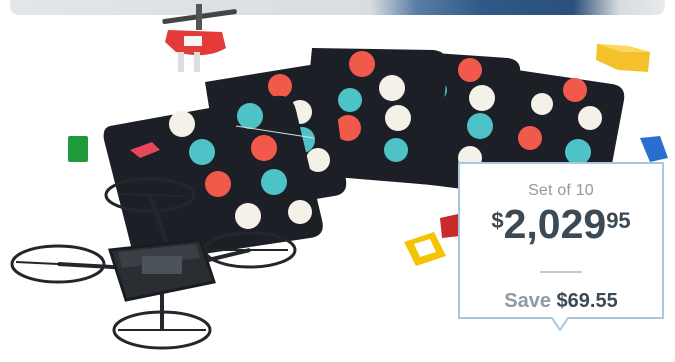 This screenshot has width=675, height=362. I want to click on save-amount: $69.55, so click(587, 301).